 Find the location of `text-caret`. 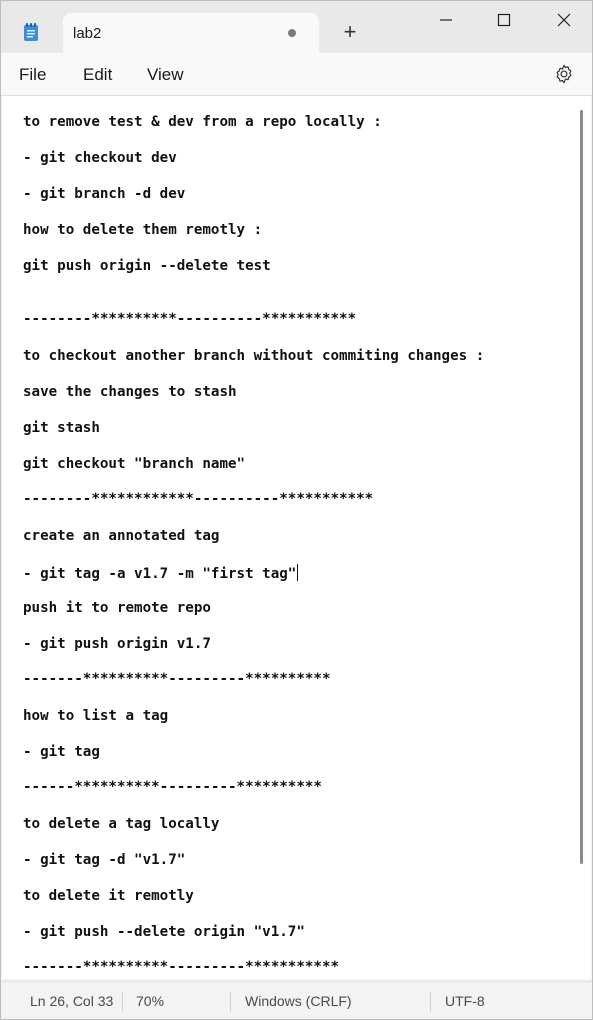

text-caret is located at coordinates (298, 572).